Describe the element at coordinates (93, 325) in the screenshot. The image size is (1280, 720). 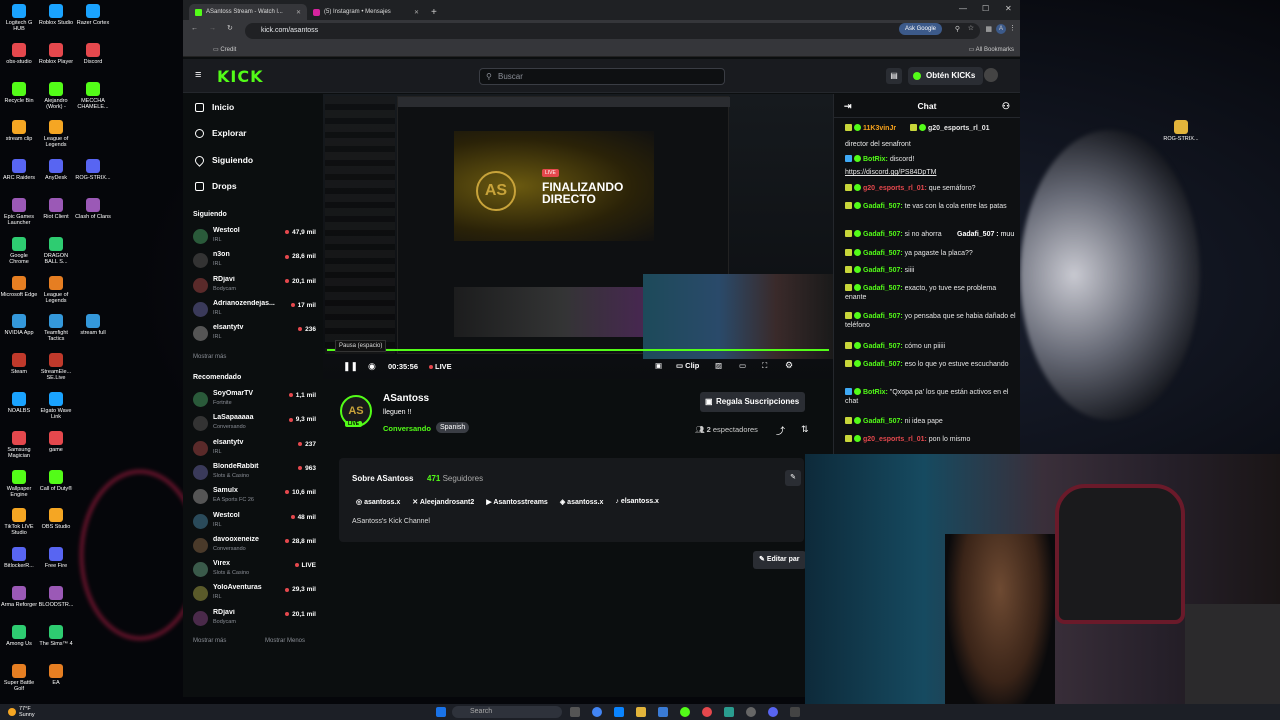
I see `desktop-icon: stream full` at that location.